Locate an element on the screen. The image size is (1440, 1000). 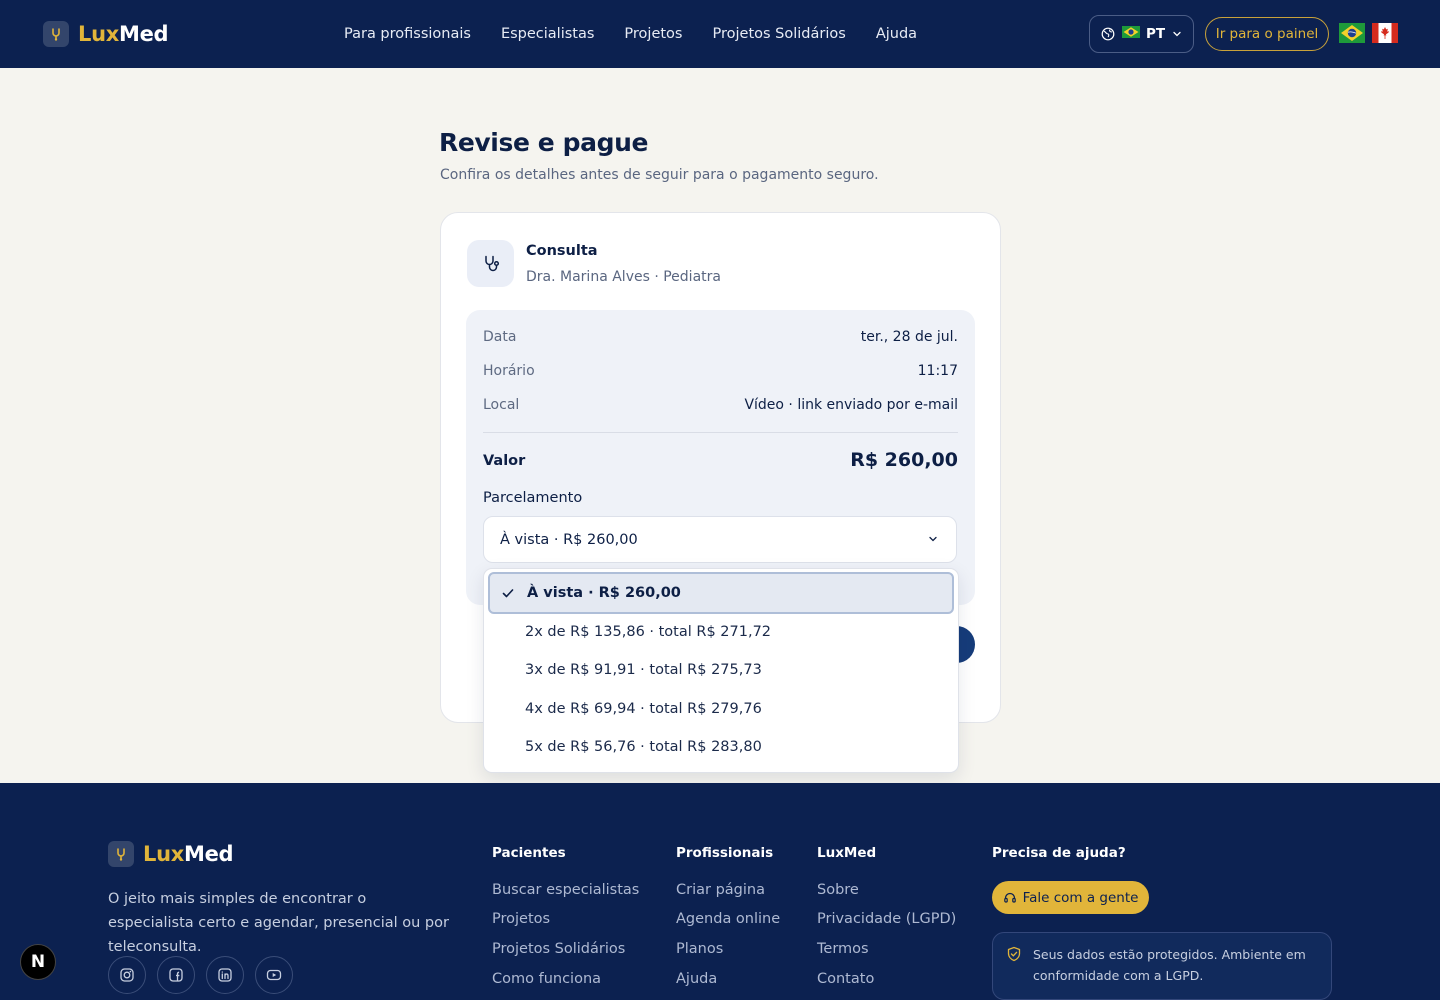
footer-link: Agenda online is located at coordinates (728, 919).